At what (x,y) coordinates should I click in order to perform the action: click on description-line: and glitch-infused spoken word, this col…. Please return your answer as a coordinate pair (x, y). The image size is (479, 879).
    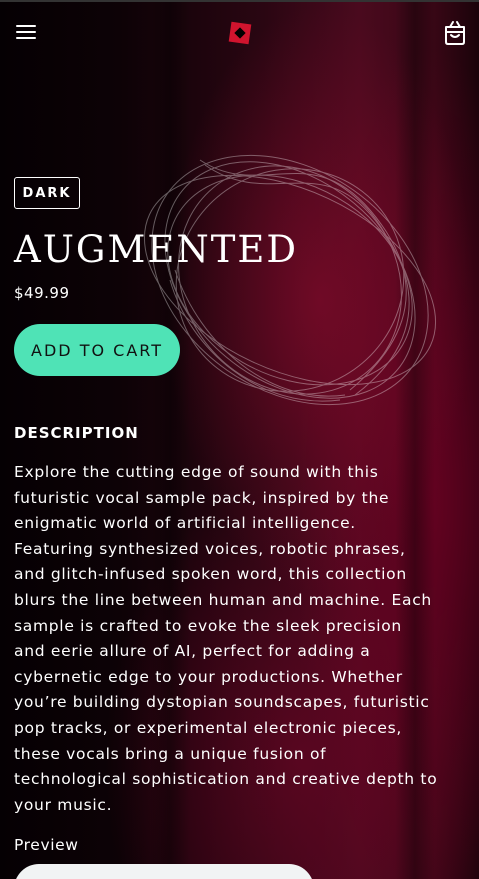
    Looking at the image, I should click on (210, 574).